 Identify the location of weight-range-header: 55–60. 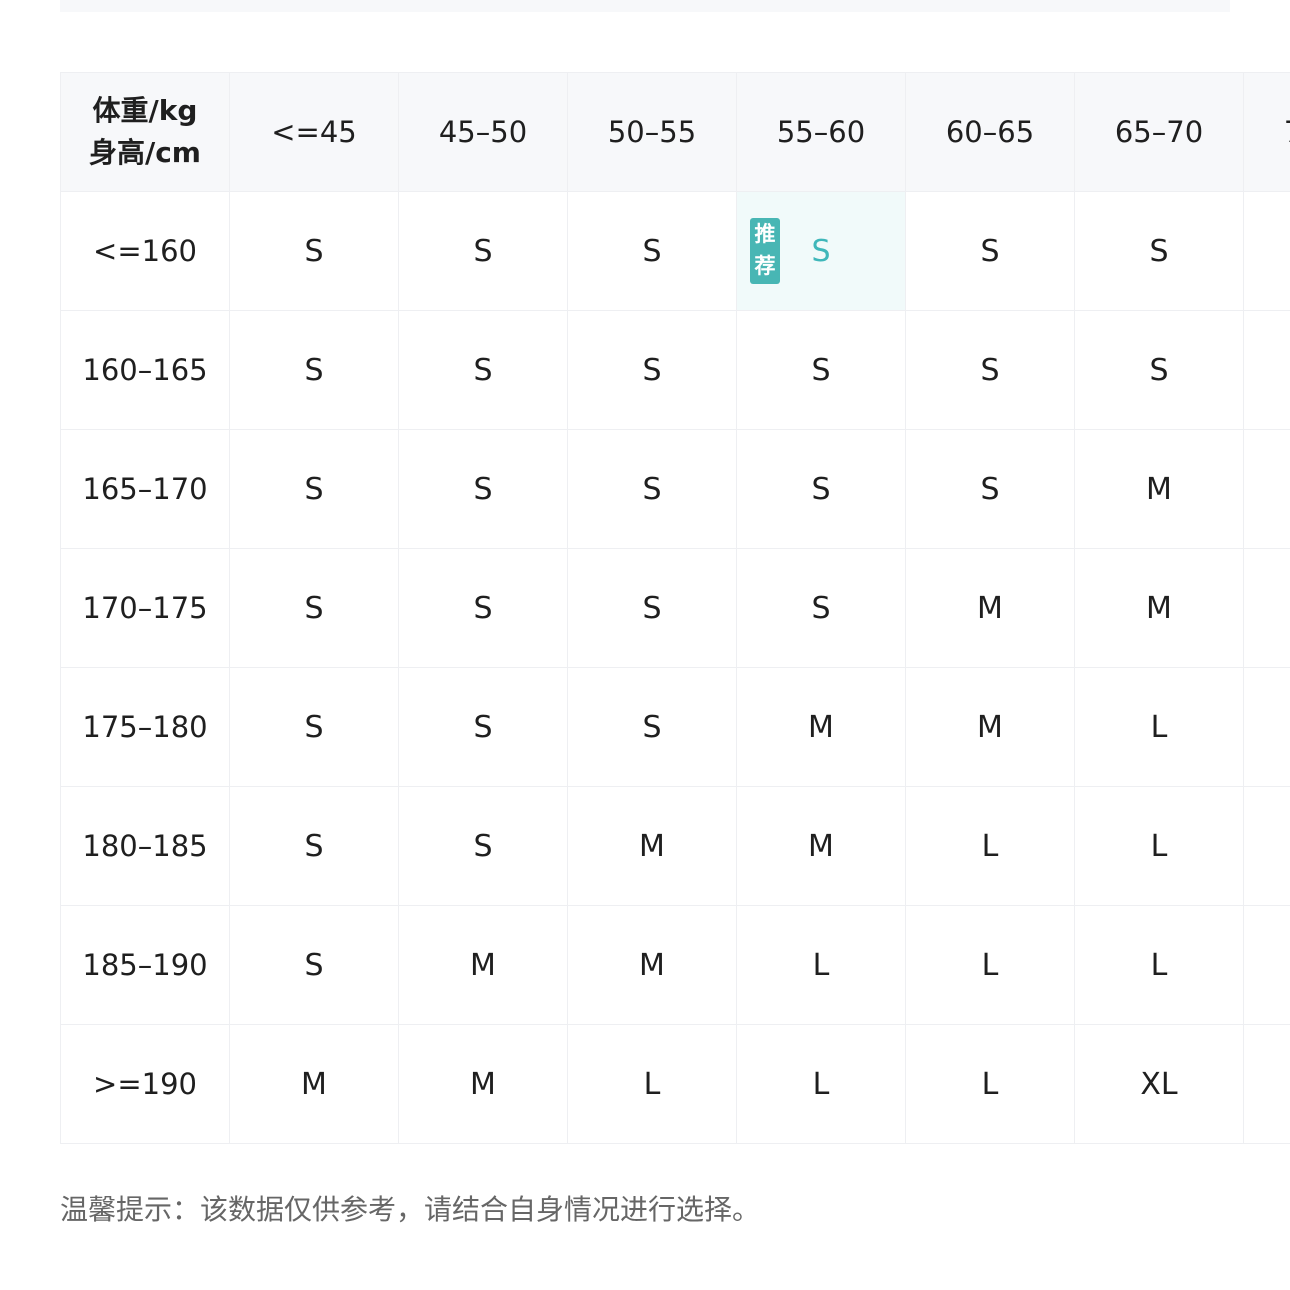
(821, 132).